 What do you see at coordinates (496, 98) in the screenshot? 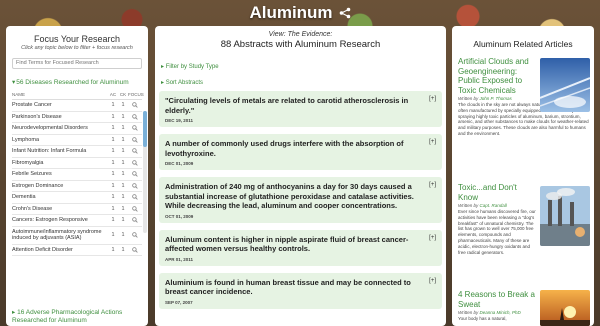
I see `article-author: John P. Thomas` at bounding box center [496, 98].